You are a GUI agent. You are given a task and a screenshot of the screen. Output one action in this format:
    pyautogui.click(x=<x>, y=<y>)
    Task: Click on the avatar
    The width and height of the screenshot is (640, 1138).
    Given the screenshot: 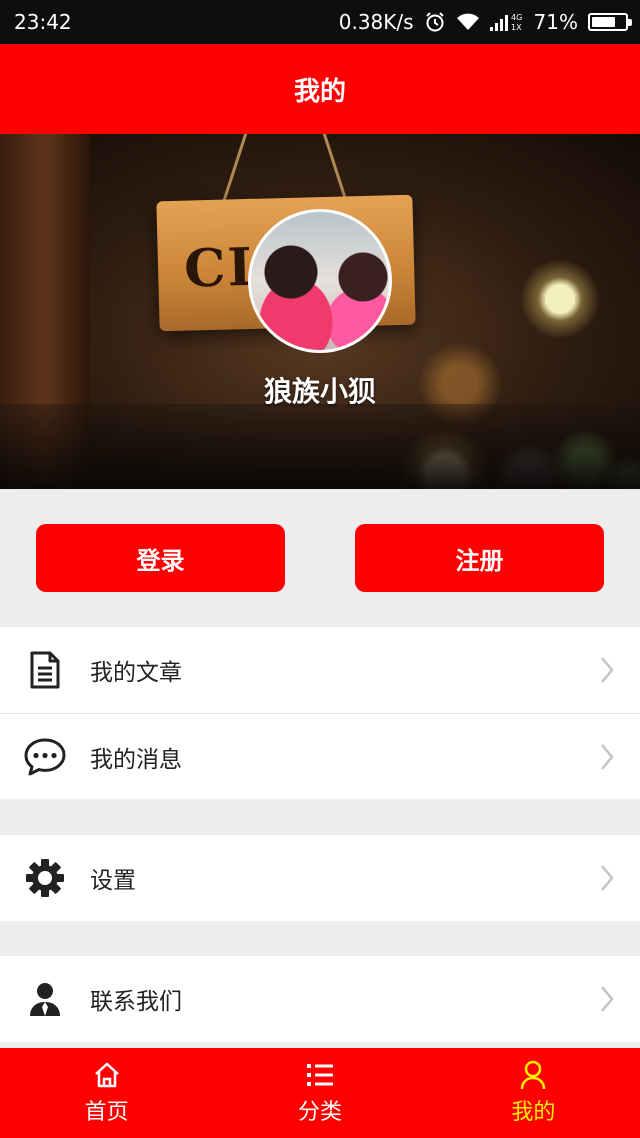 What is the action you would take?
    pyautogui.click(x=320, y=281)
    